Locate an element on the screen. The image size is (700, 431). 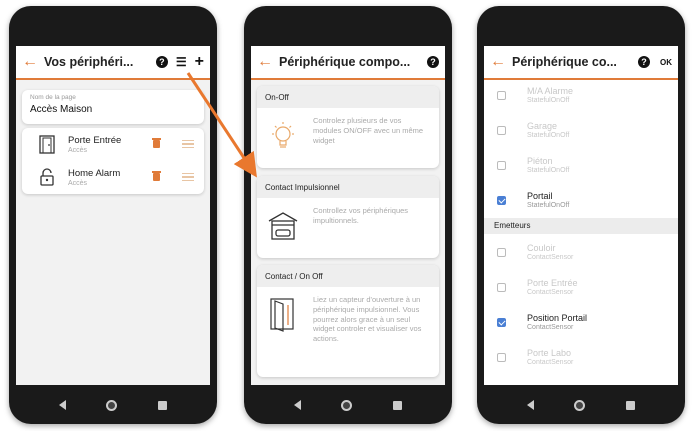
device-name: M/A Alarme is located at coordinates (550, 91).